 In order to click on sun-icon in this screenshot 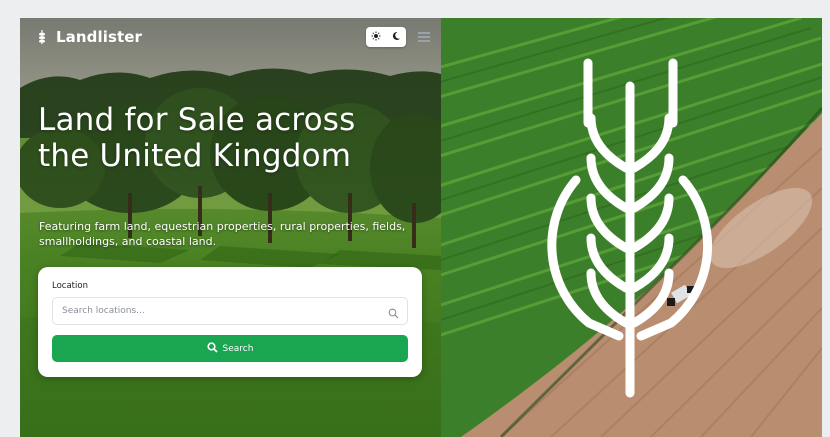, I will do `click(376, 37)`.